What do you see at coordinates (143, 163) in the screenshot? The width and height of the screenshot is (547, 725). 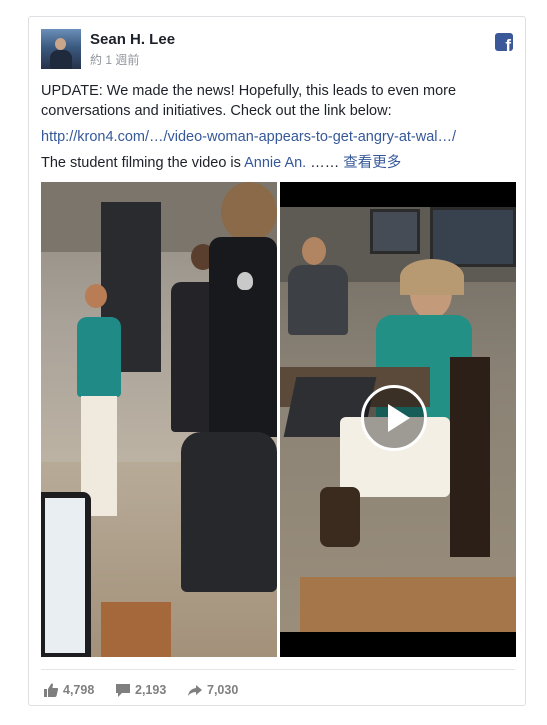 I see `student-text: The student filming the video is` at bounding box center [143, 163].